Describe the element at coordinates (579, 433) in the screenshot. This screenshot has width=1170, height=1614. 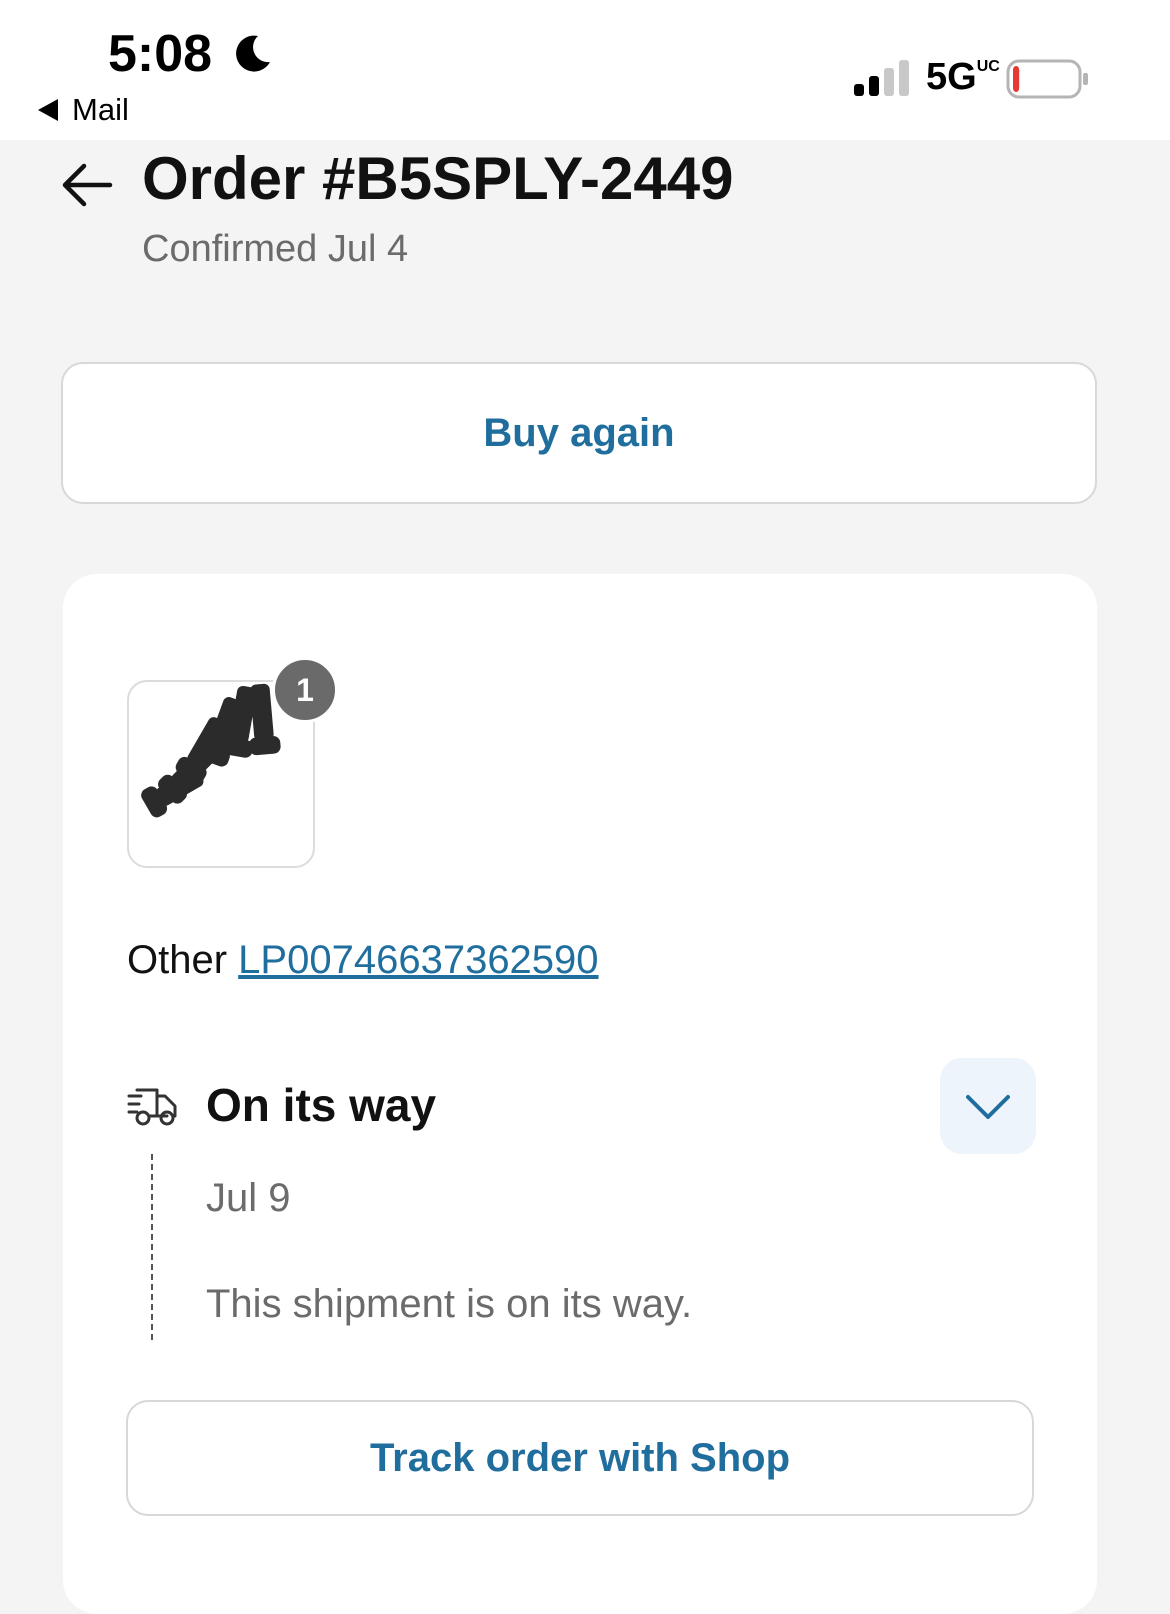
I see `buy-again-button: Buy again` at that location.